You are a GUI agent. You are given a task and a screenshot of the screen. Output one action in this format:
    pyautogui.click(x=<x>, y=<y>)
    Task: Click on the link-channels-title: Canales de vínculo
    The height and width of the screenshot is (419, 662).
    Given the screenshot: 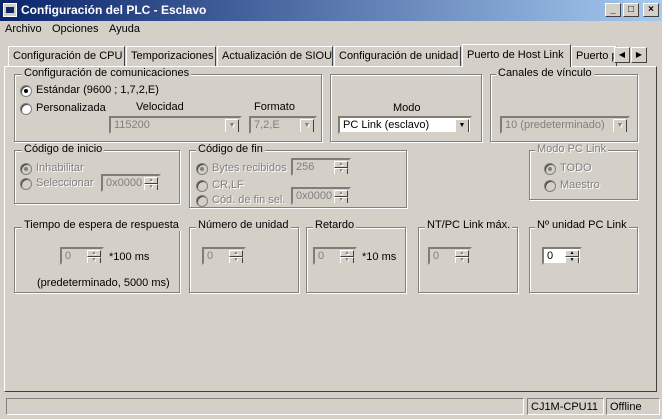 What is the action you would take?
    pyautogui.click(x=545, y=73)
    